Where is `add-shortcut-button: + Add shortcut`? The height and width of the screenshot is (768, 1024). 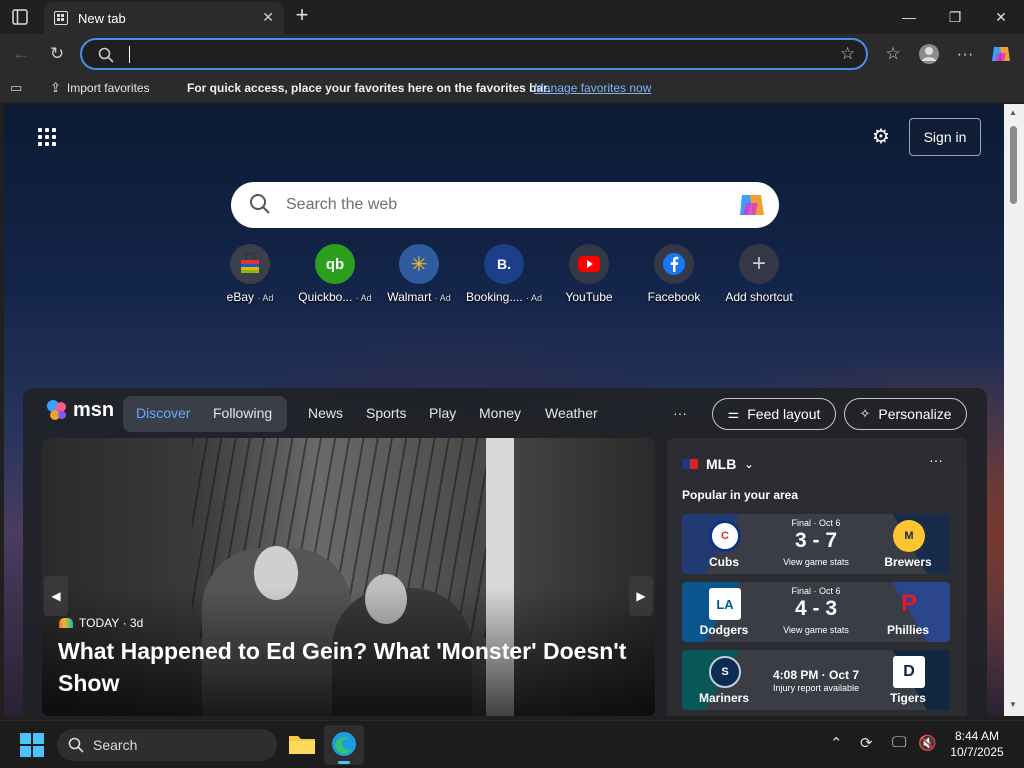
add-shortcut-button: + Add shortcut is located at coordinates (759, 276).